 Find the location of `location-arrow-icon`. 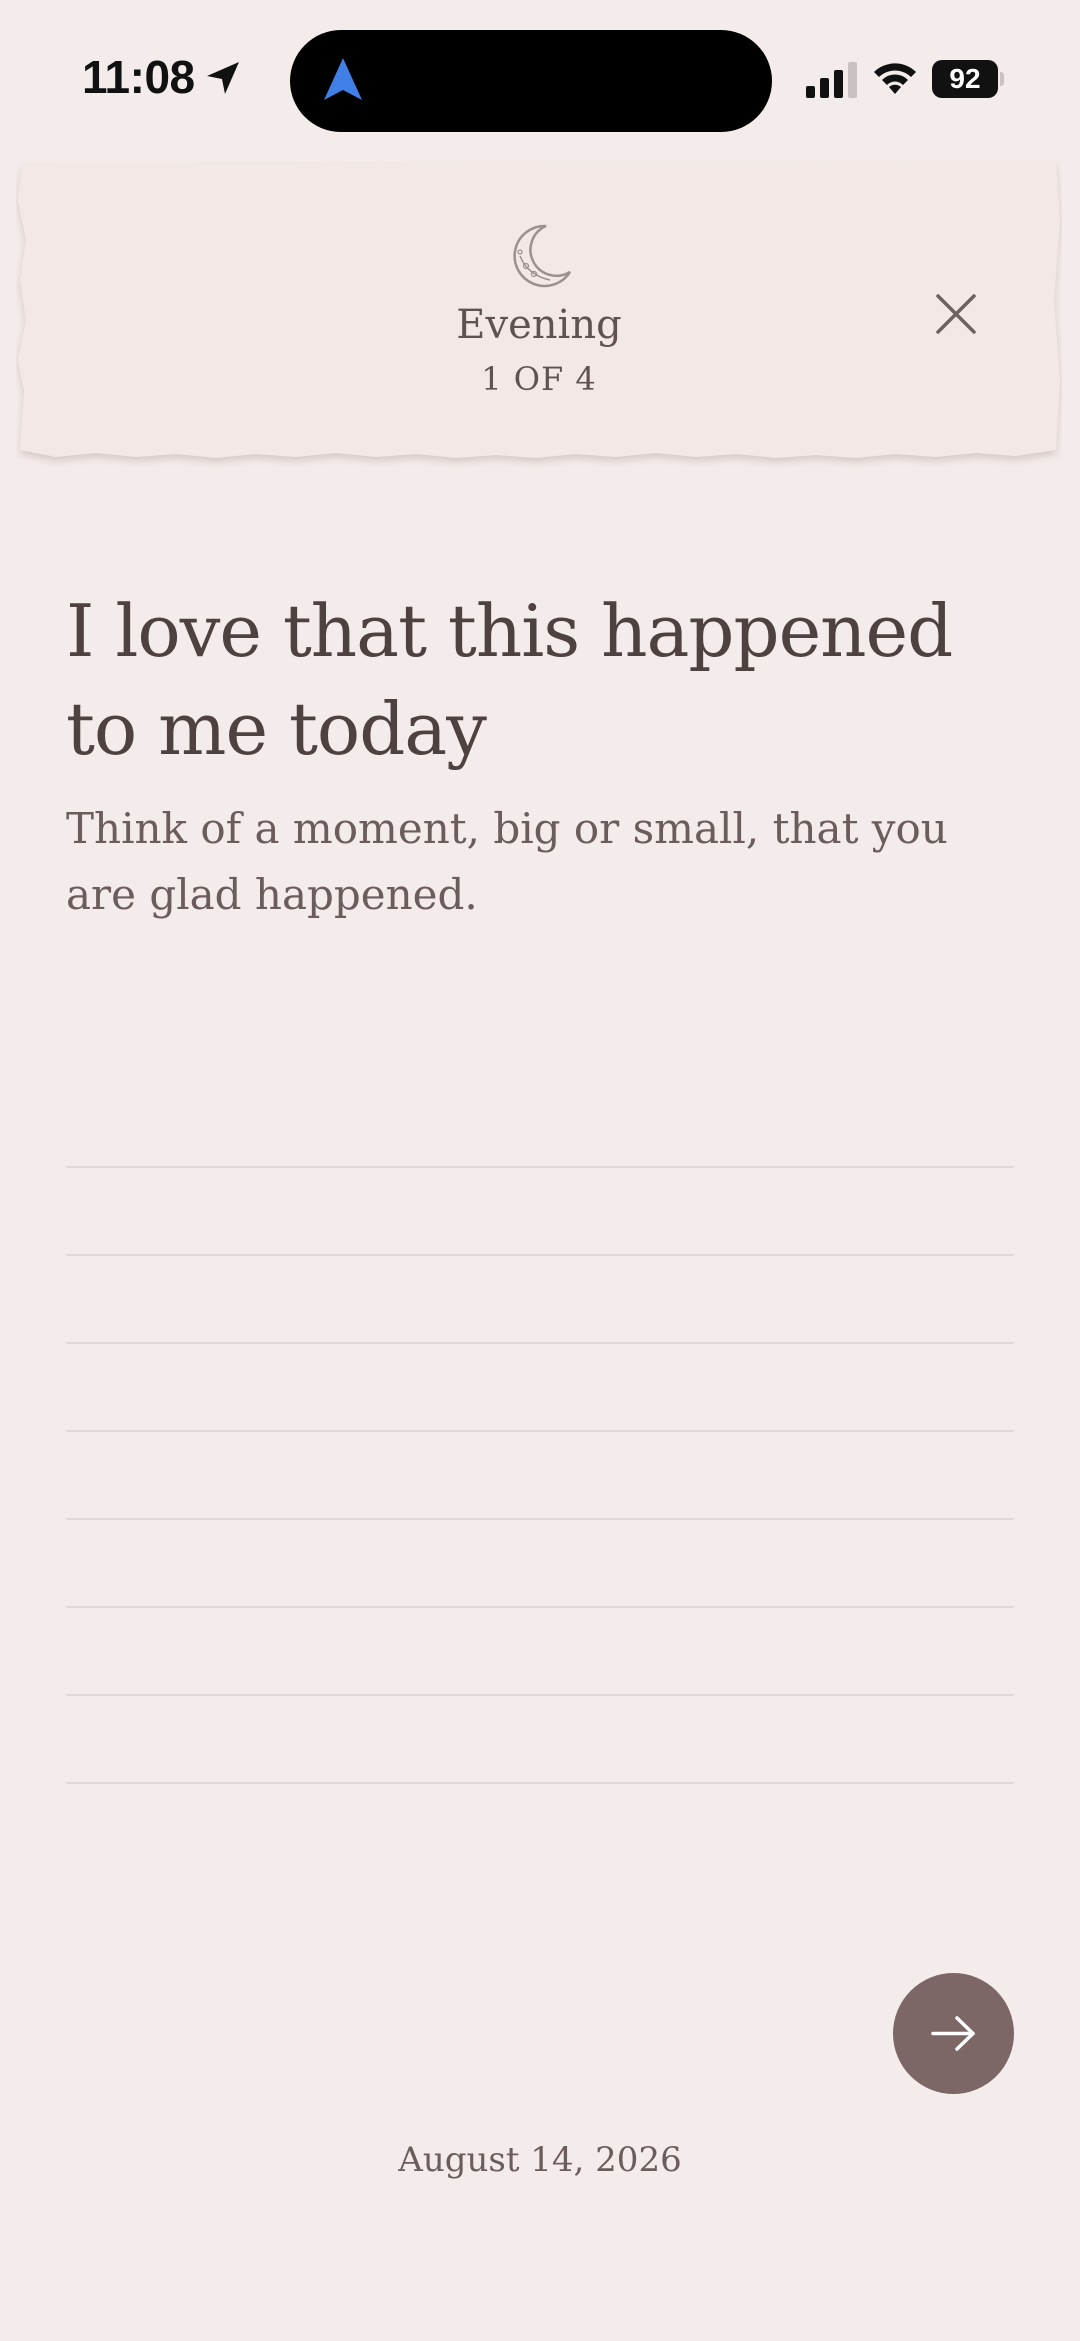

location-arrow-icon is located at coordinates (223, 78).